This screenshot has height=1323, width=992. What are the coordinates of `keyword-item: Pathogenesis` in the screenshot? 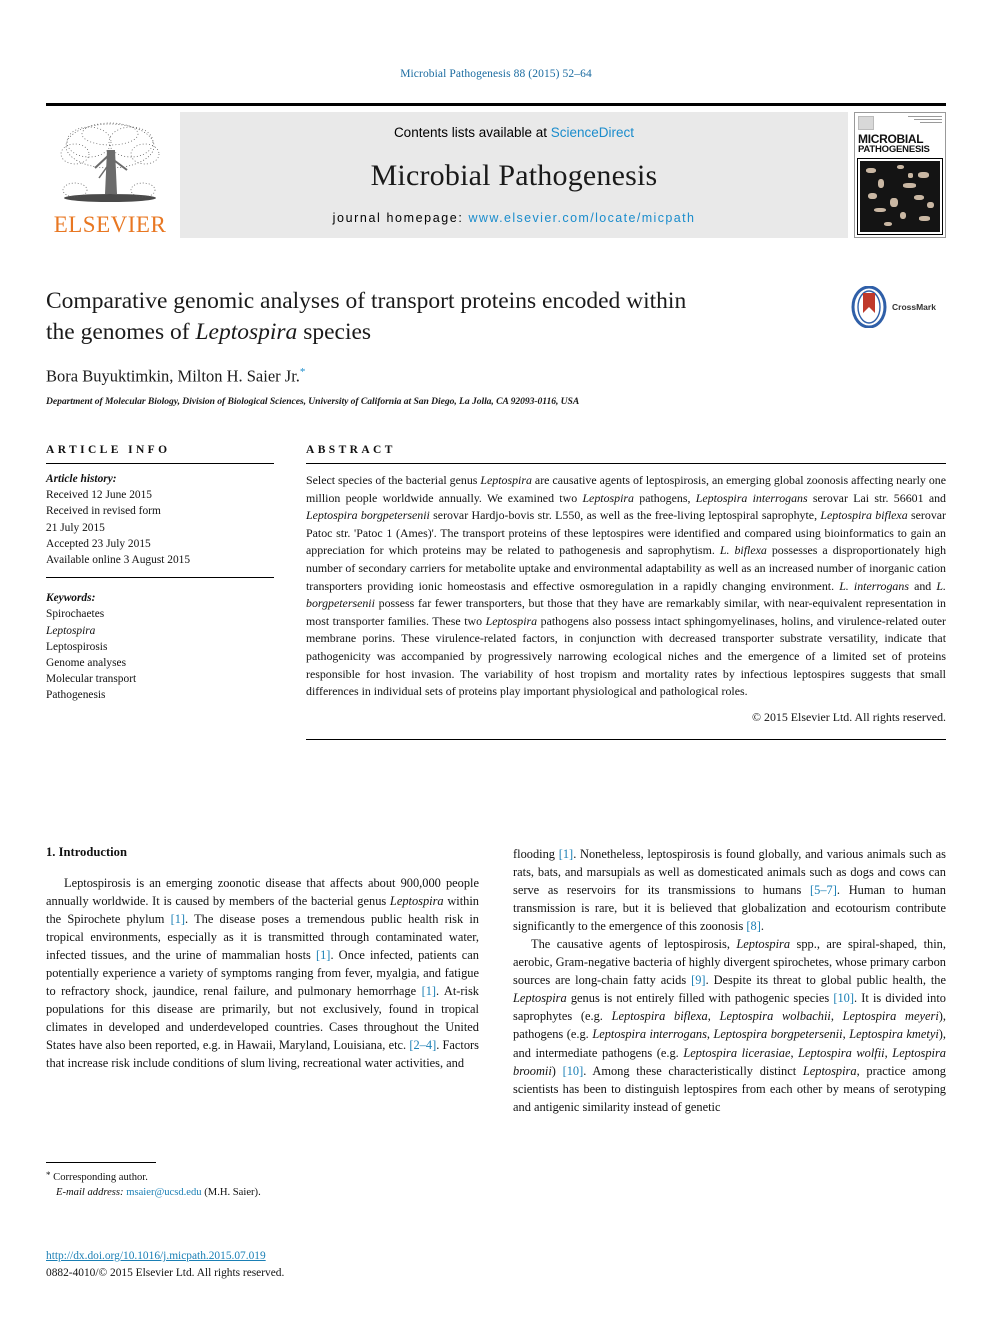 It's located at (76, 695).